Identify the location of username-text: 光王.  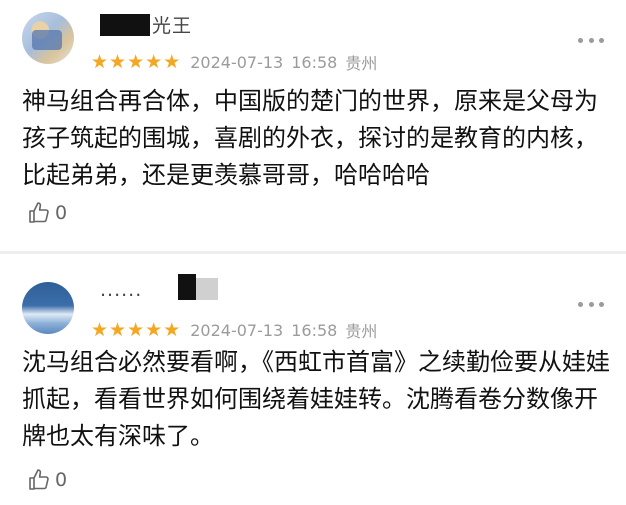
(172, 26).